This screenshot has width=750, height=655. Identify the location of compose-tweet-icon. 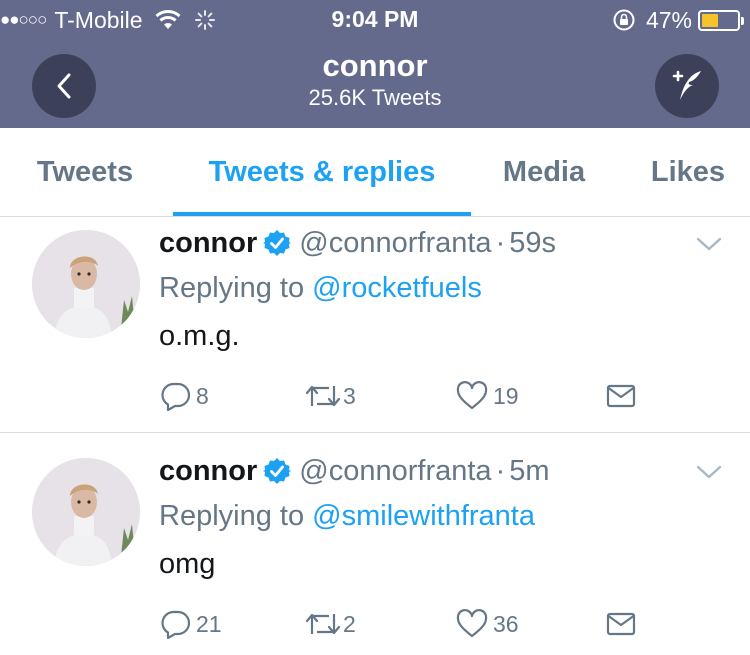
(686, 85).